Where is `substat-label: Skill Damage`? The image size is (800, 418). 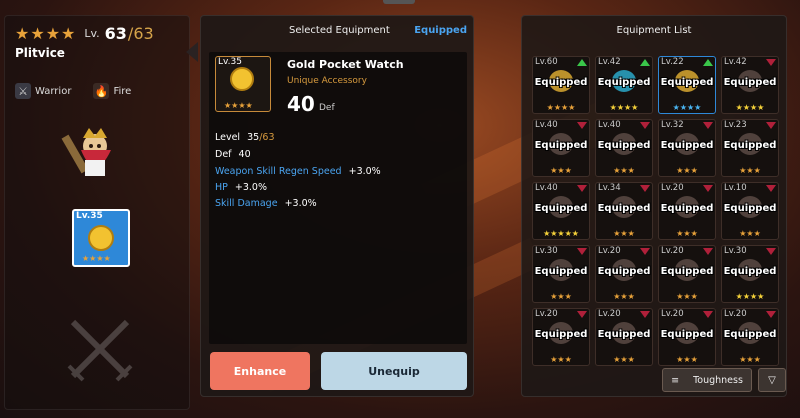 substat-label: Skill Damage is located at coordinates (246, 203).